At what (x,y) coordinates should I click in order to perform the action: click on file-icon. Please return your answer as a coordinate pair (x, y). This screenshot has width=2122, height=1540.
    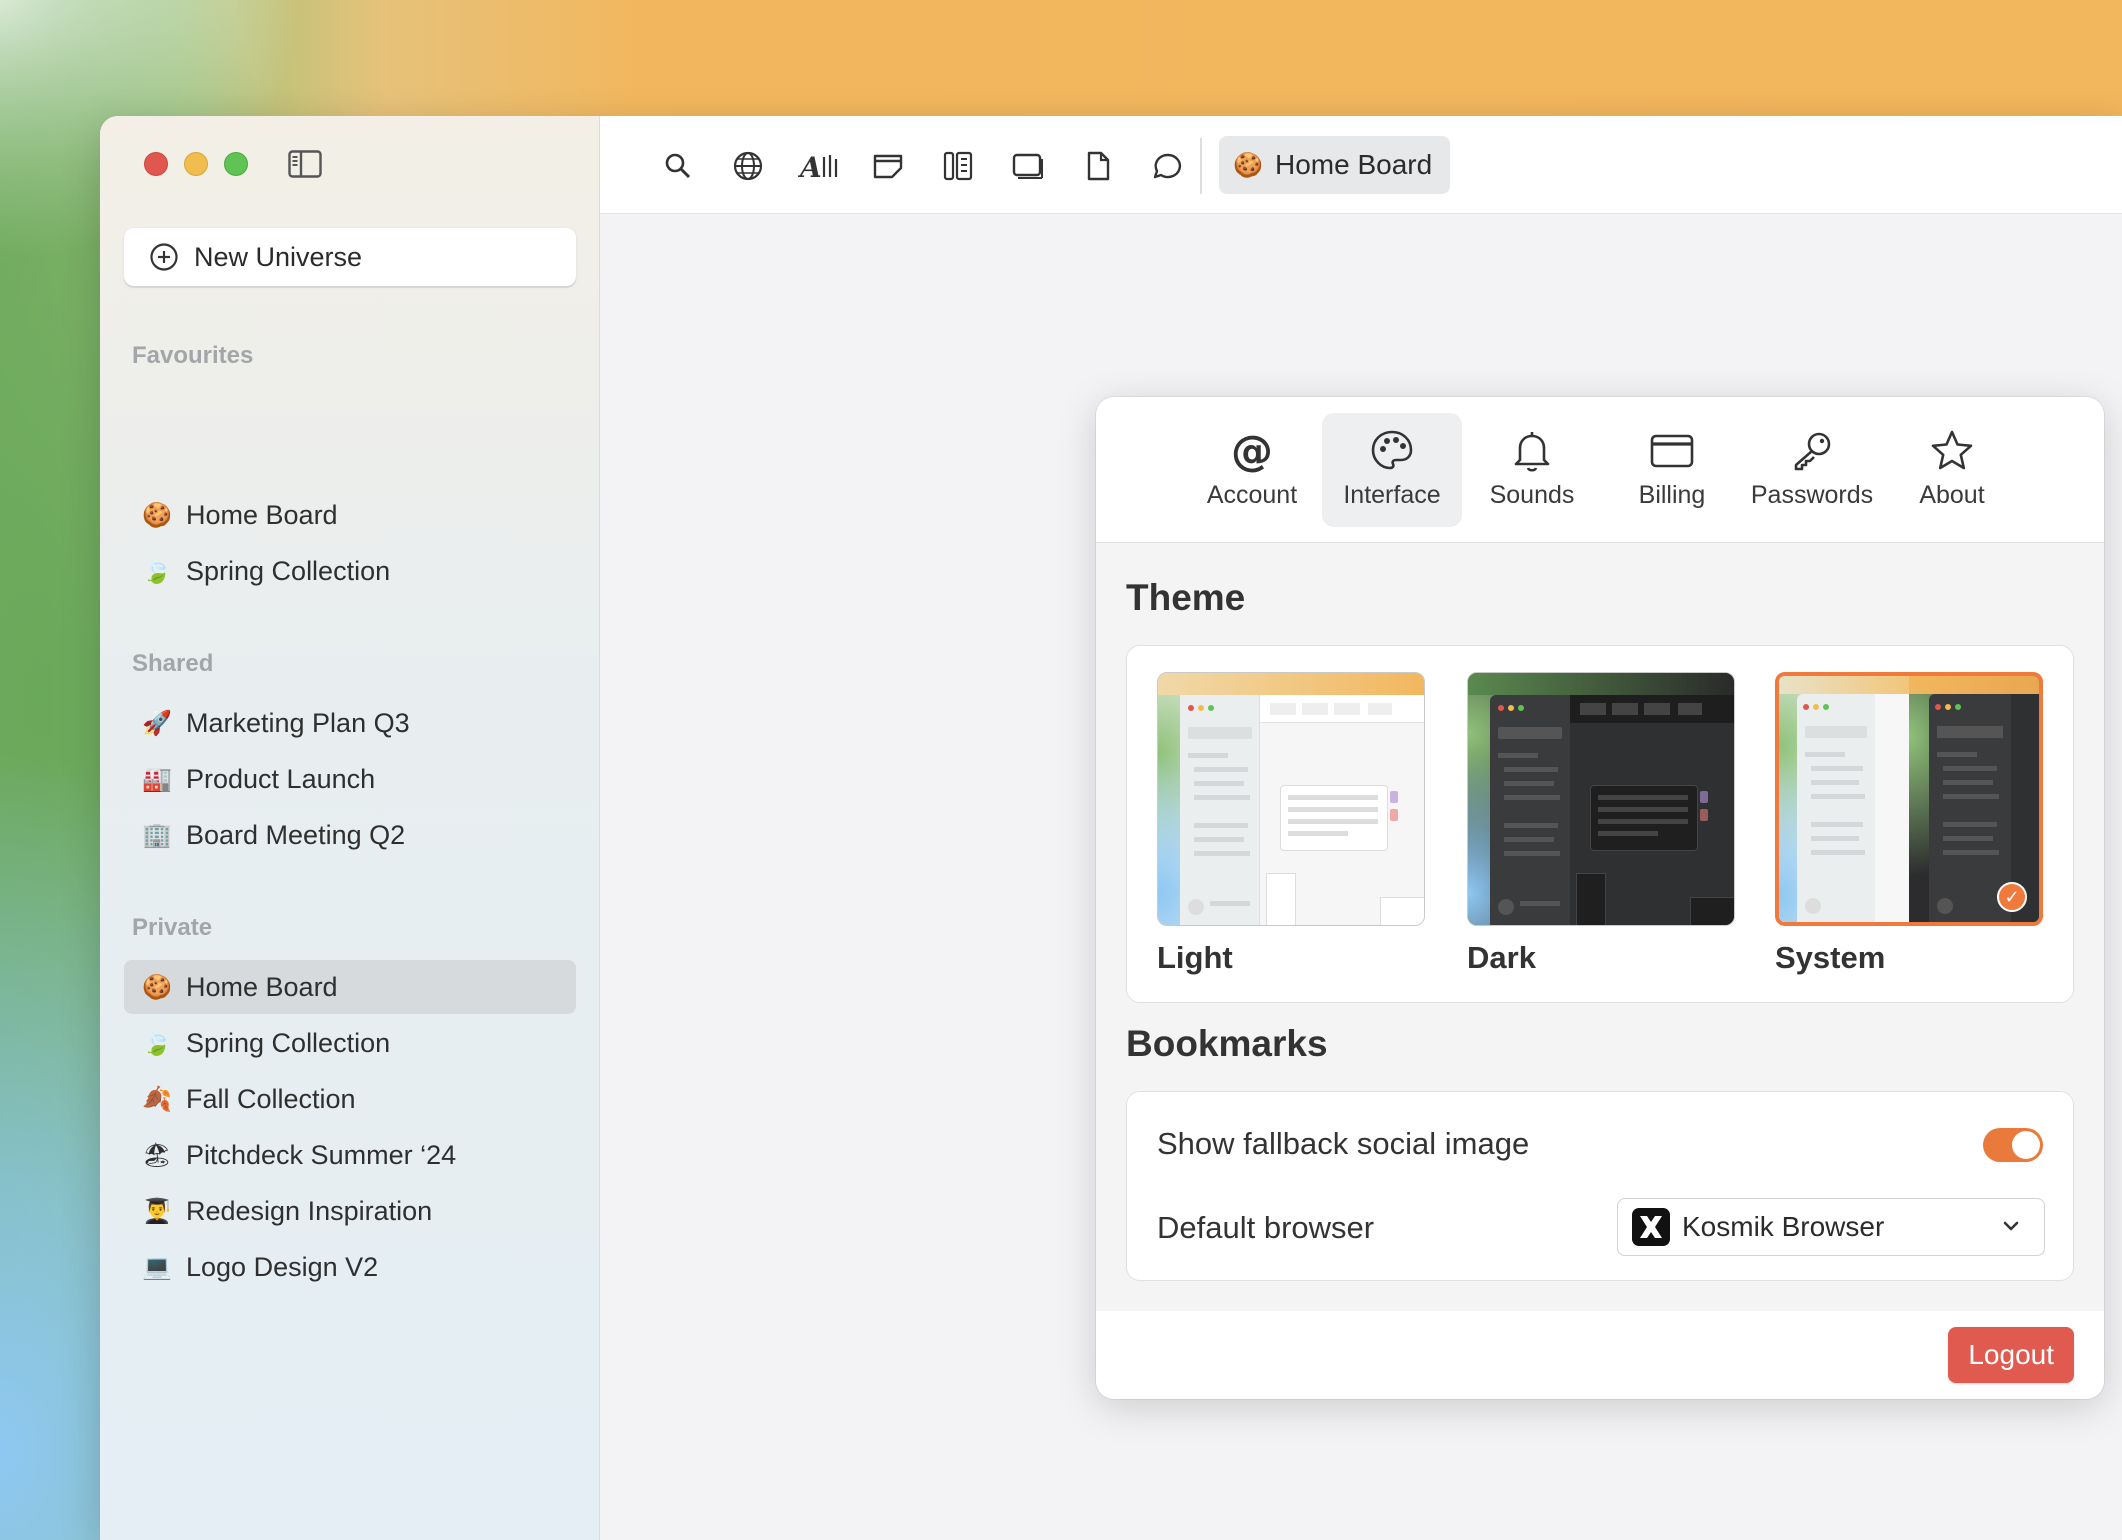
    Looking at the image, I should click on (1098, 166).